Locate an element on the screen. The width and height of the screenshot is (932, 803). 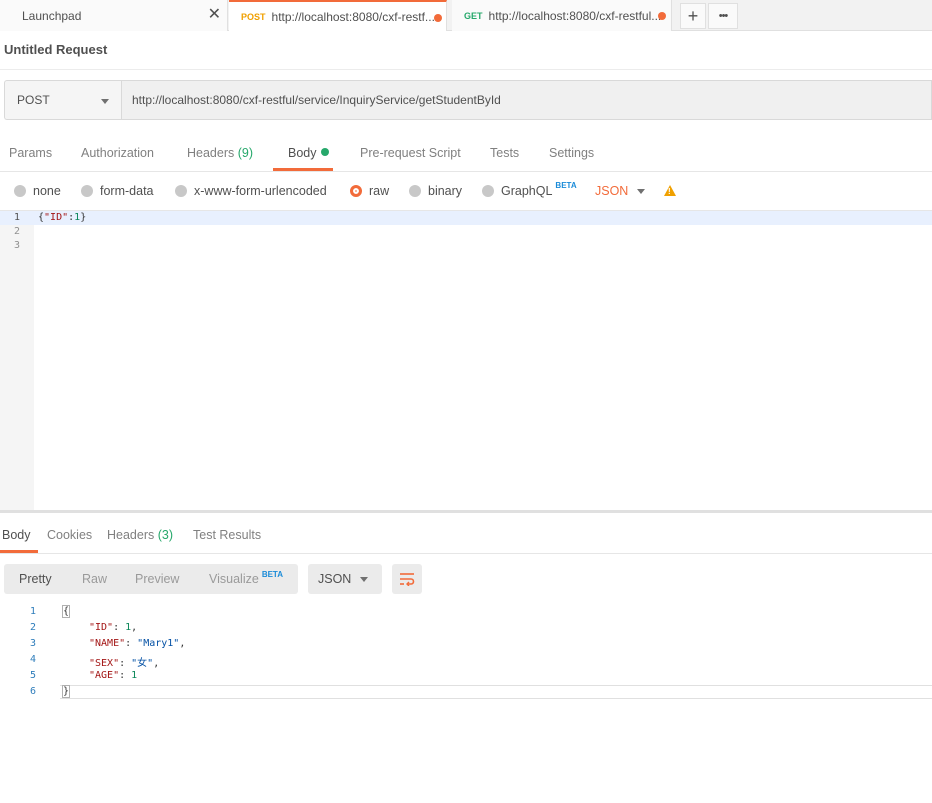
plus-icon: + is located at coordinates (693, 15).